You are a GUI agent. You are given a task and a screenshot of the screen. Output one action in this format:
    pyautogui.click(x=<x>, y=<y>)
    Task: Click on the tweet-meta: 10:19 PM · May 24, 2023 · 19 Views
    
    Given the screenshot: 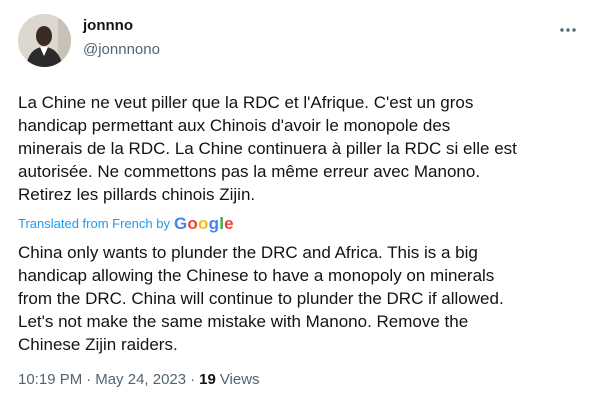 What is the action you would take?
    pyautogui.click(x=139, y=380)
    